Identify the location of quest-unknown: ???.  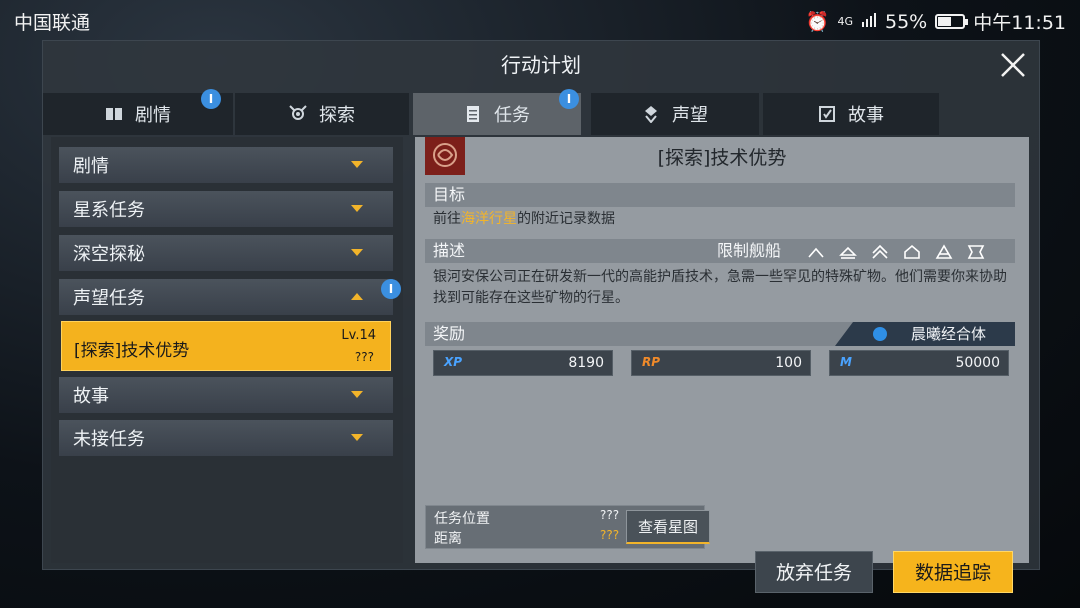
(364, 357).